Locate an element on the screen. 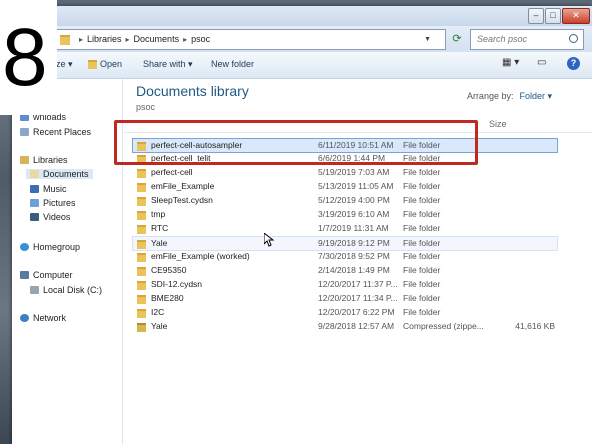  zip-folder-icon is located at coordinates (141, 327).